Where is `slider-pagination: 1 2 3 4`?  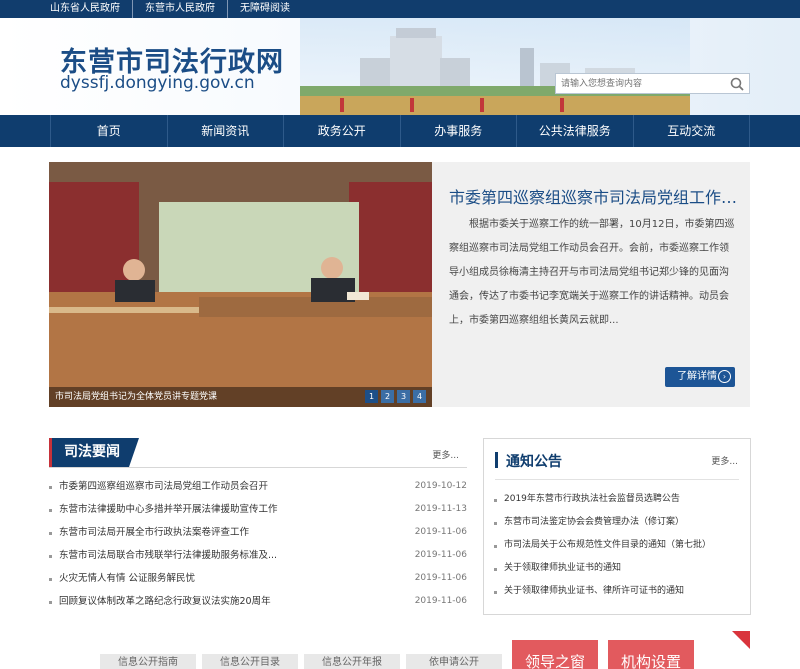 slider-pagination: 1 2 3 4 is located at coordinates (395, 396).